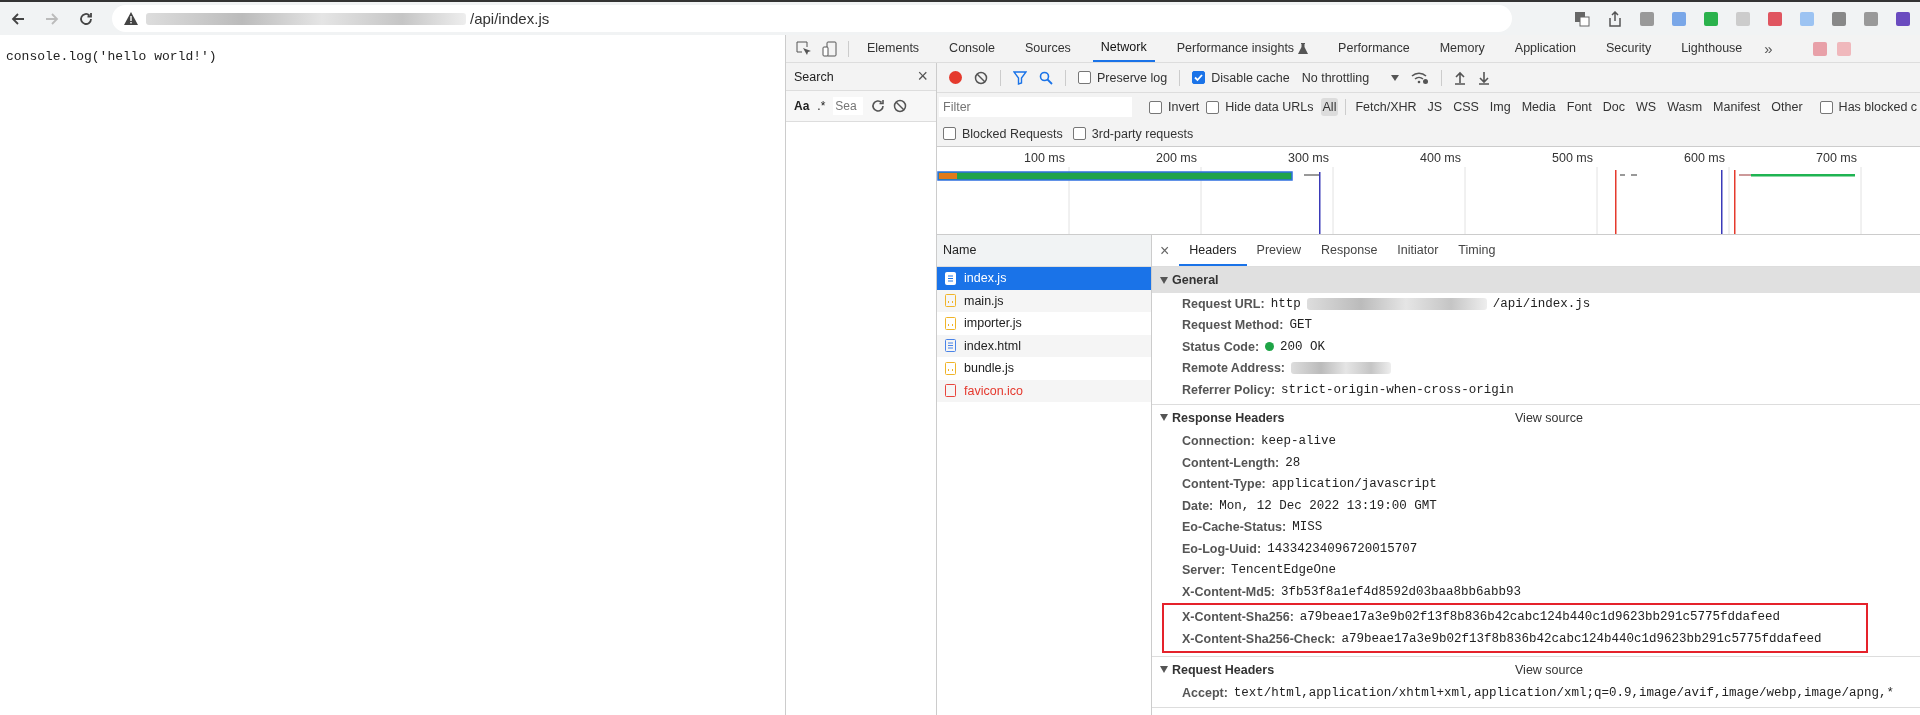  What do you see at coordinates (1613, 107) in the screenshot?
I see `type-filter-button: Doc` at bounding box center [1613, 107].